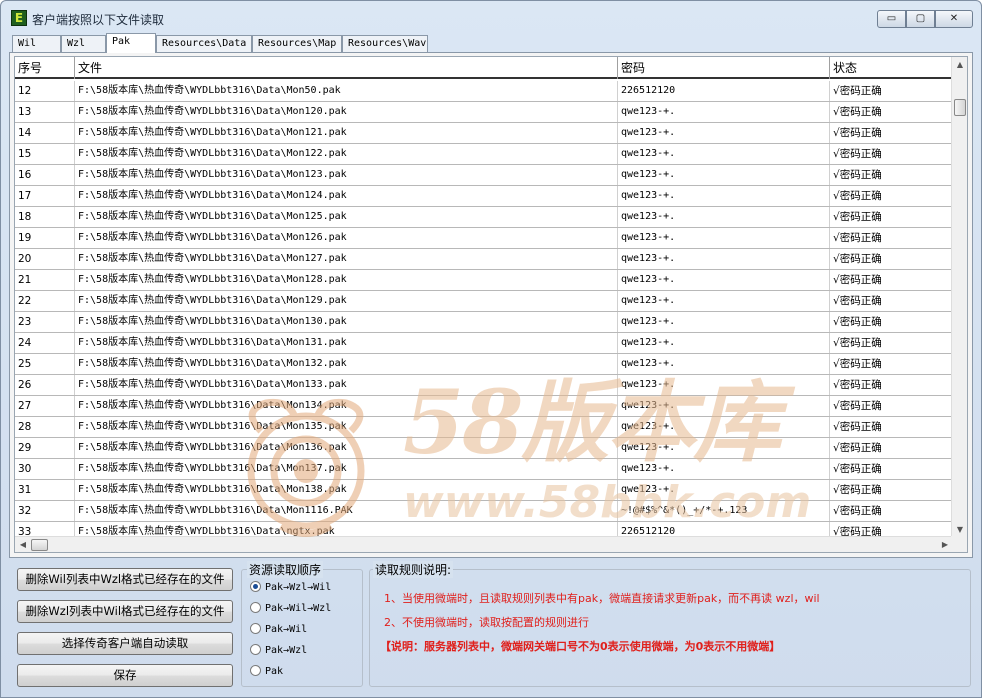  What do you see at coordinates (346, 154) in the screenshot?
I see `file-path-cell: F:\58版本库\热血传奇\WYDLbbt316\Data\Mon122.pak` at bounding box center [346, 154].